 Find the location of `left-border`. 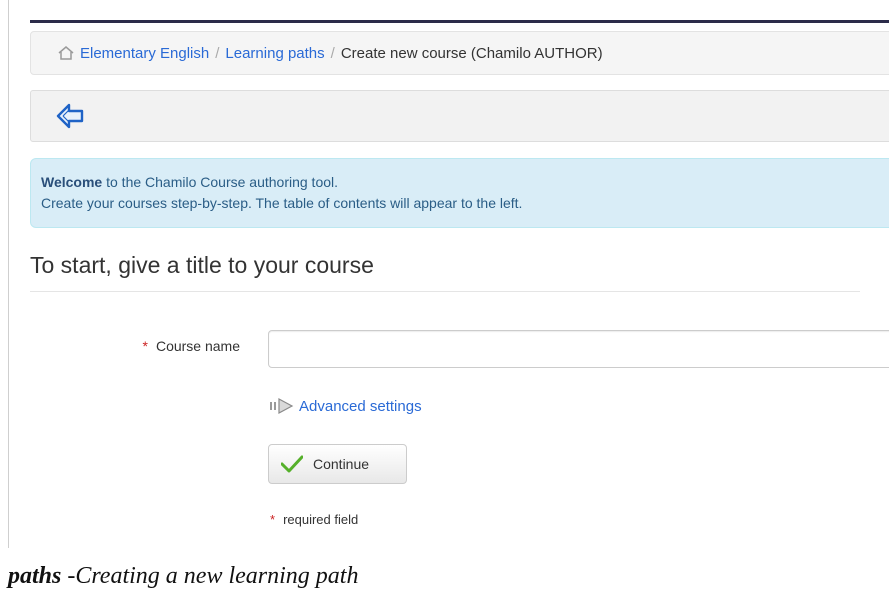

left-border is located at coordinates (8, 274).